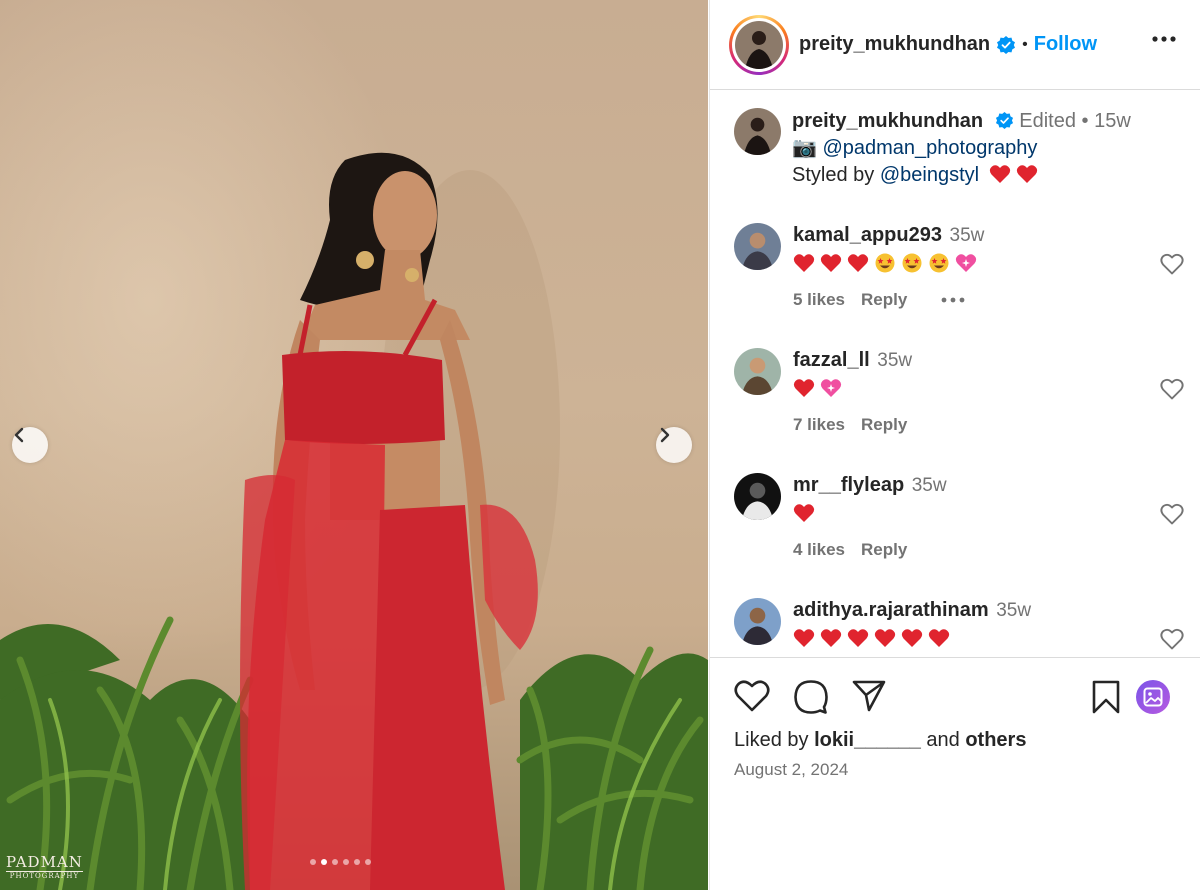  Describe the element at coordinates (1047, 121) in the screenshot. I see `edited-label: Edited` at that location.